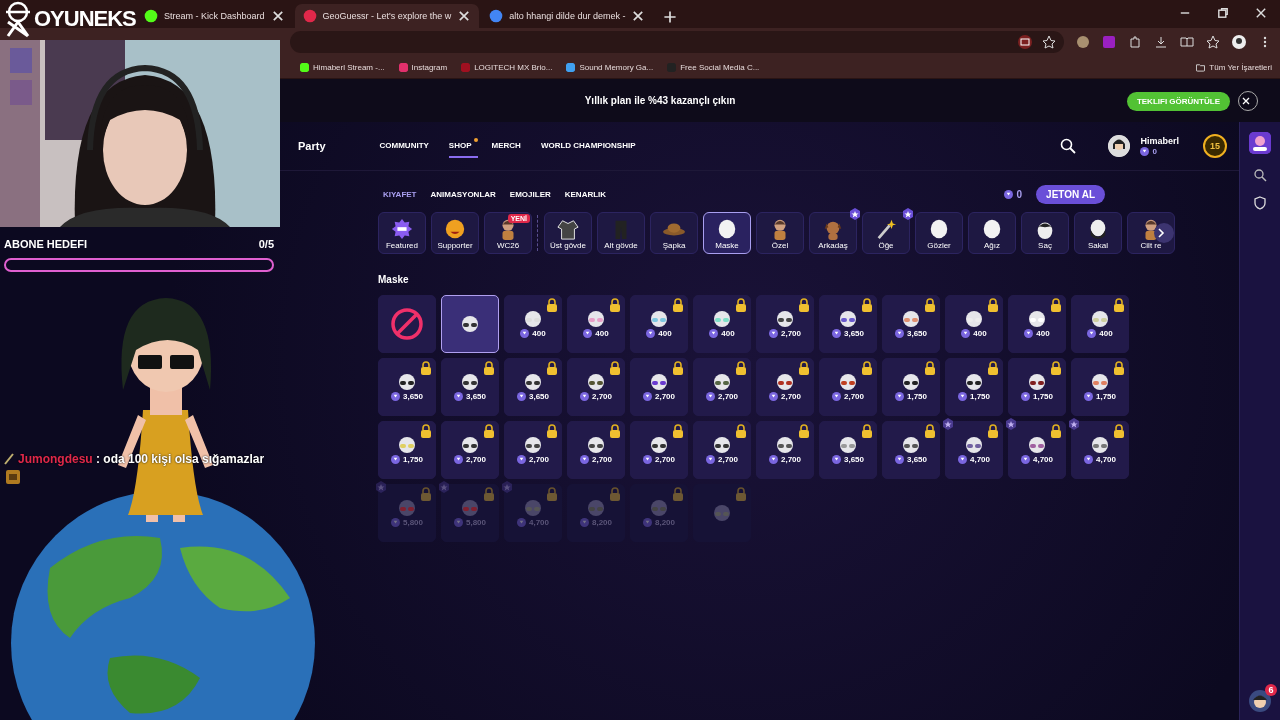 The image size is (1280, 720). What do you see at coordinates (463, 194) in the screenshot?
I see `shop-tab: ANIMASYONLAR` at bounding box center [463, 194].